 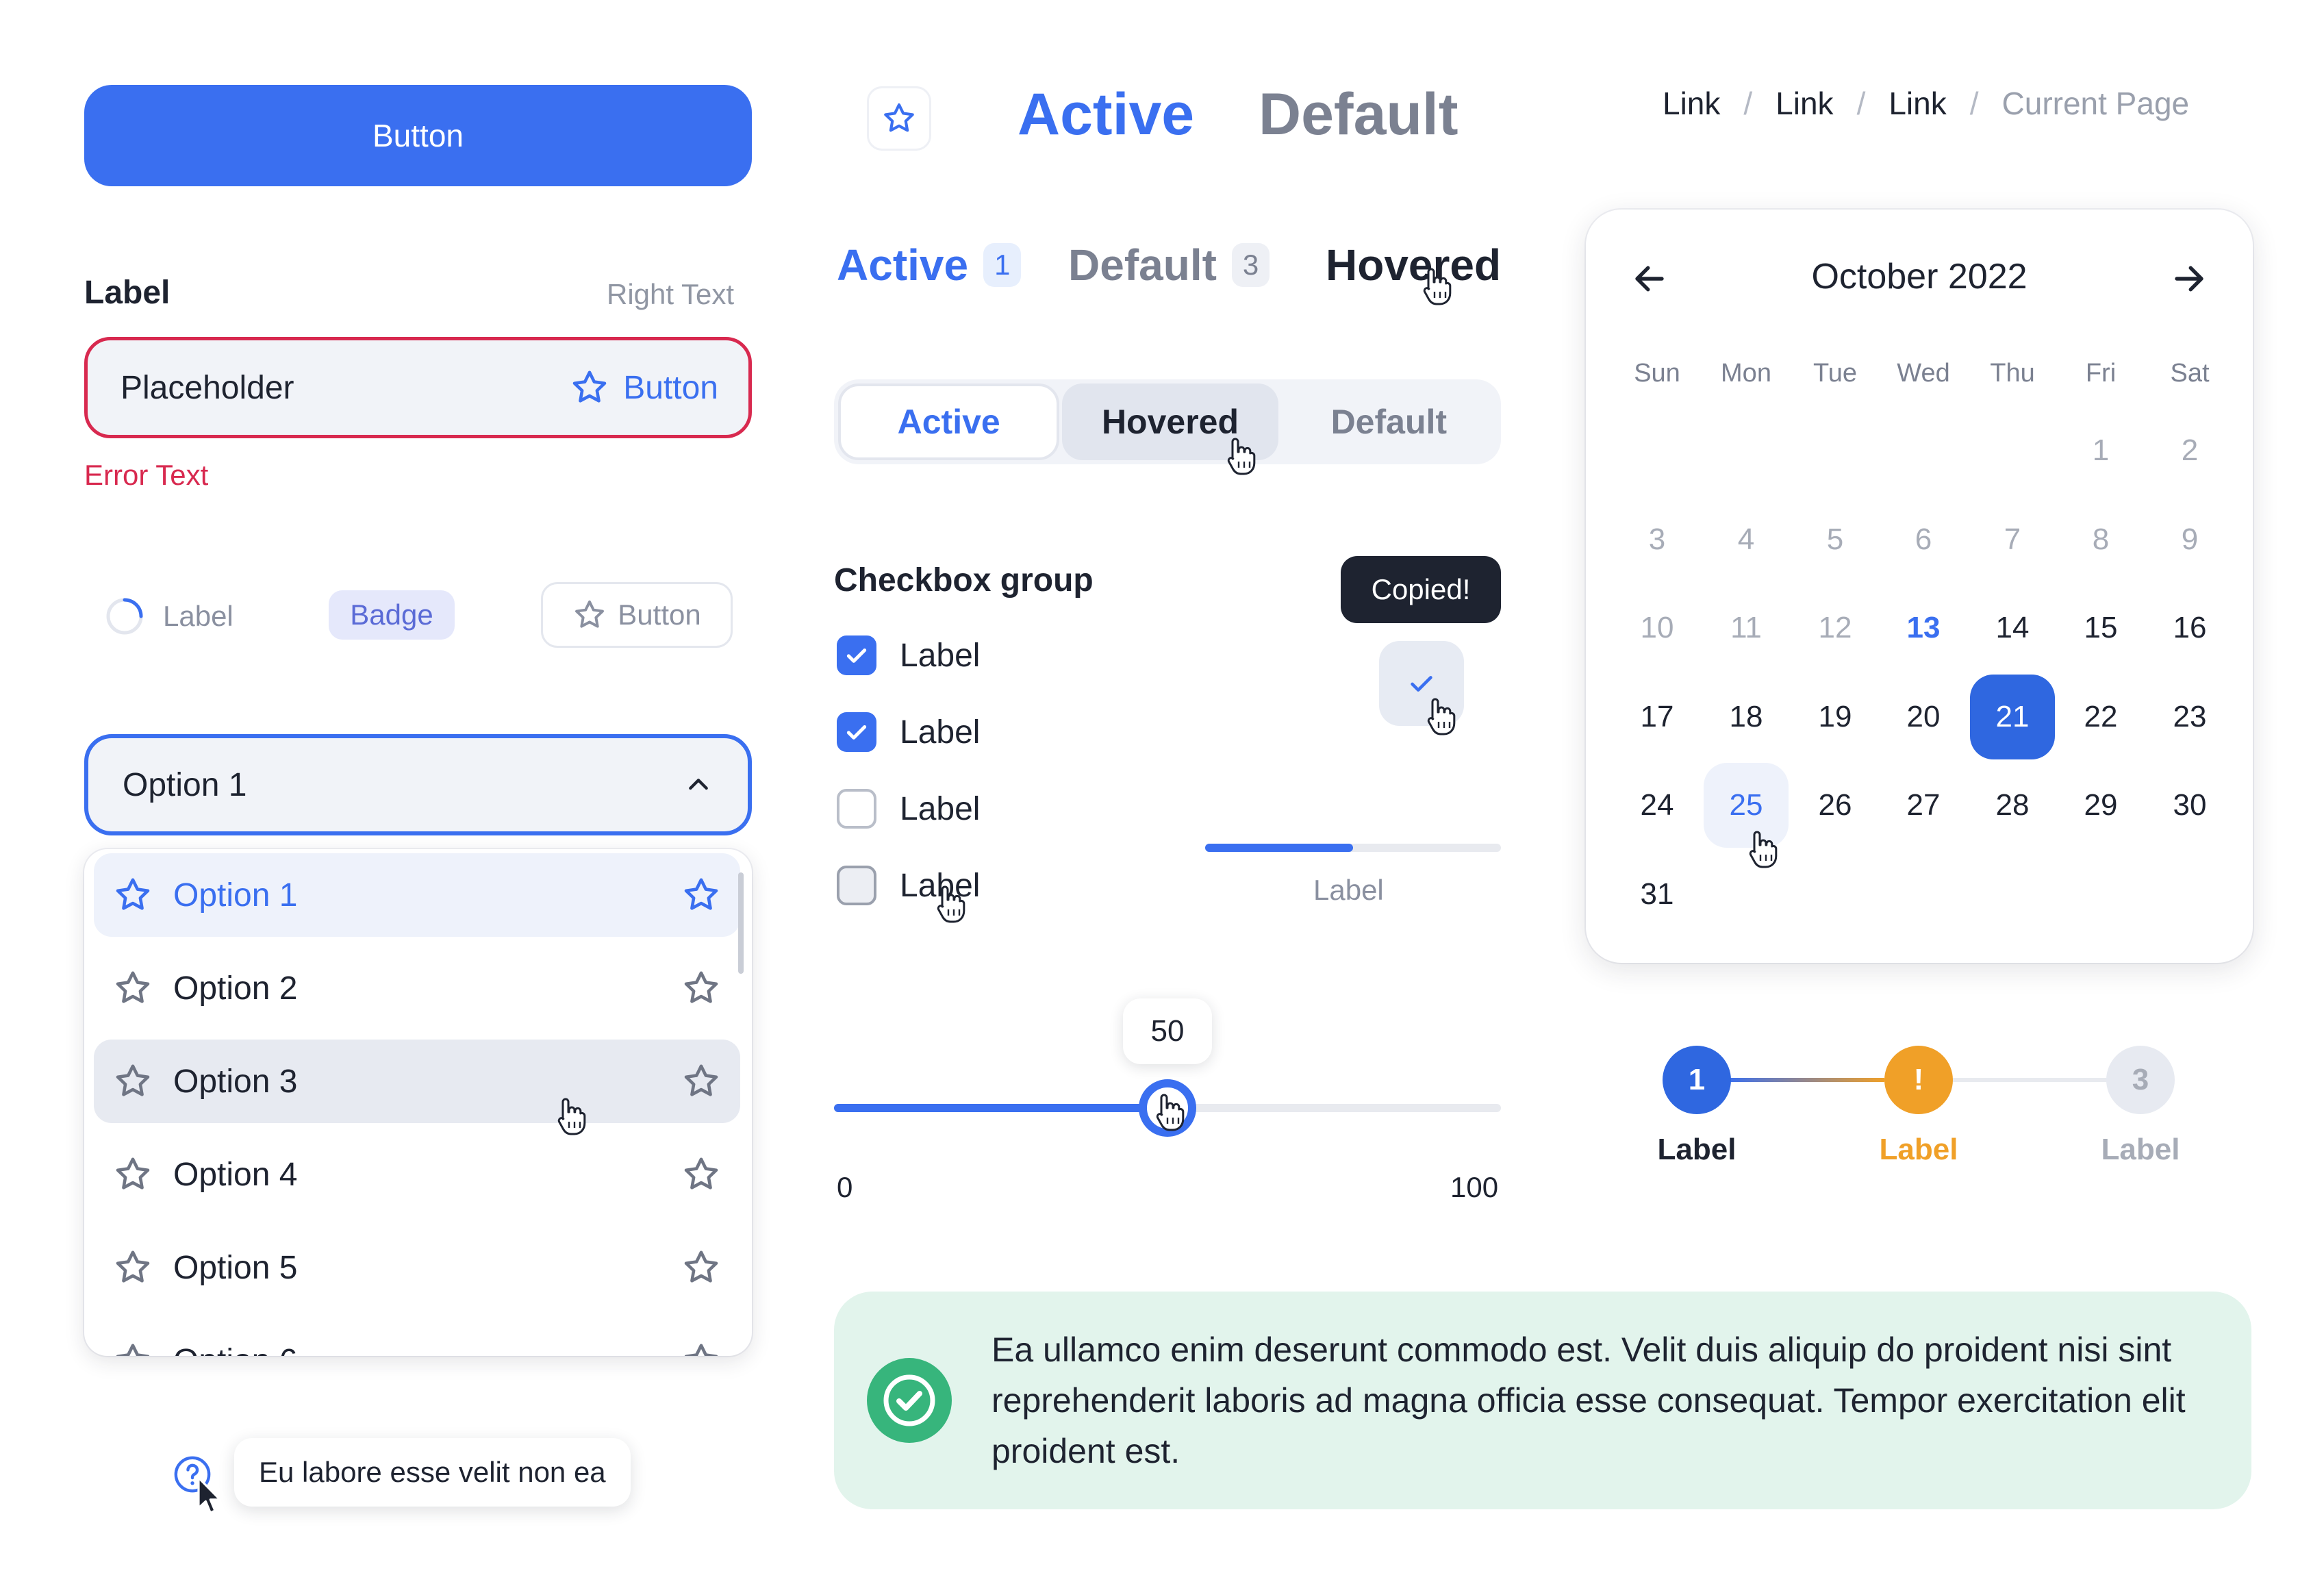 I want to click on star-toggle-button, so click(x=899, y=118).